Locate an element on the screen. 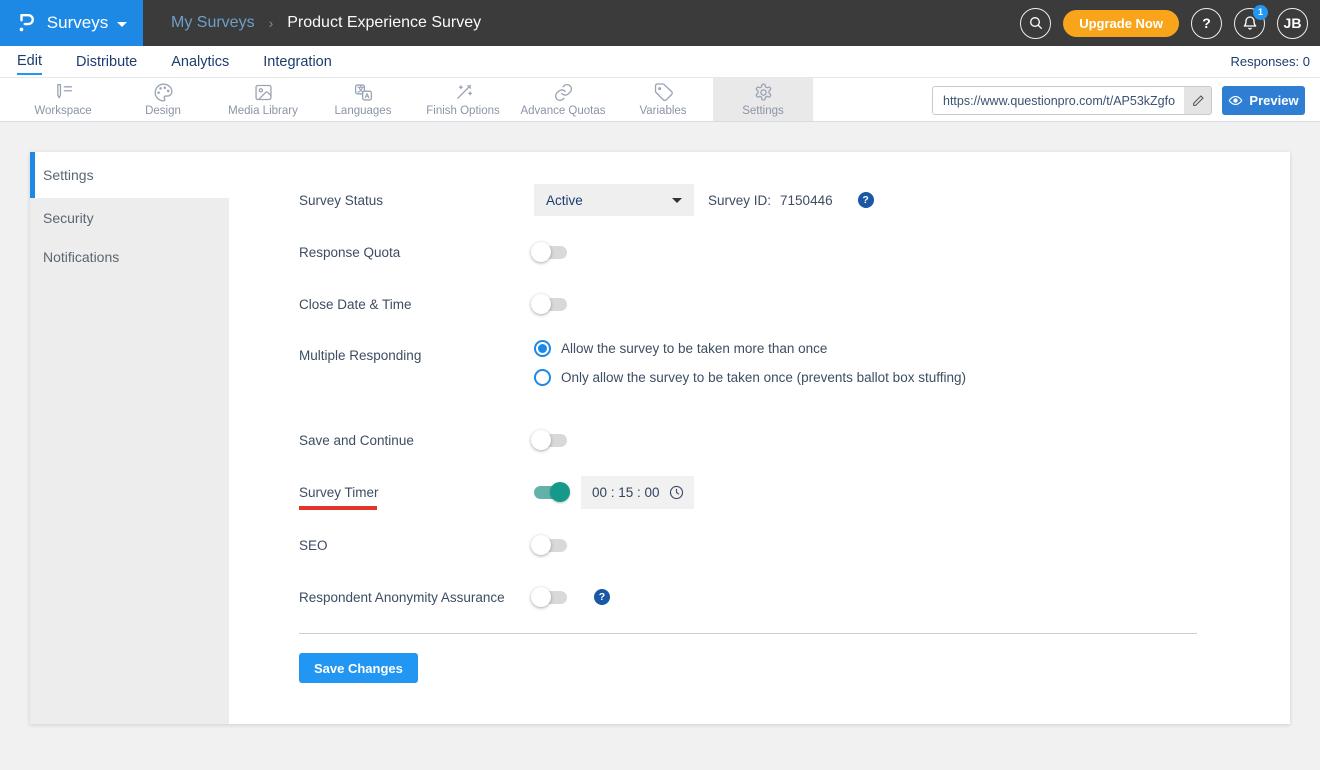 The image size is (1320, 770). survey-timer-label: Survey Timer is located at coordinates (416, 497).